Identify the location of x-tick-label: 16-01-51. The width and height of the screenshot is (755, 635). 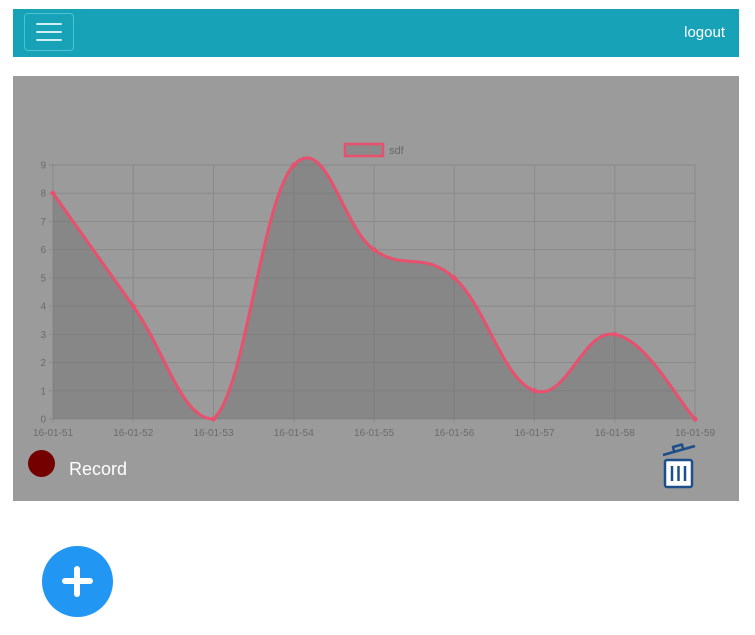
(53, 433).